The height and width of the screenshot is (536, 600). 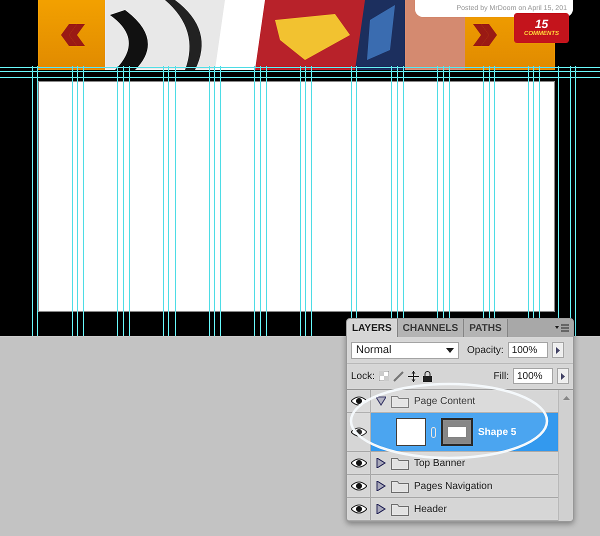 What do you see at coordinates (485, 350) in the screenshot?
I see `opacity-label: Opacity:` at bounding box center [485, 350].